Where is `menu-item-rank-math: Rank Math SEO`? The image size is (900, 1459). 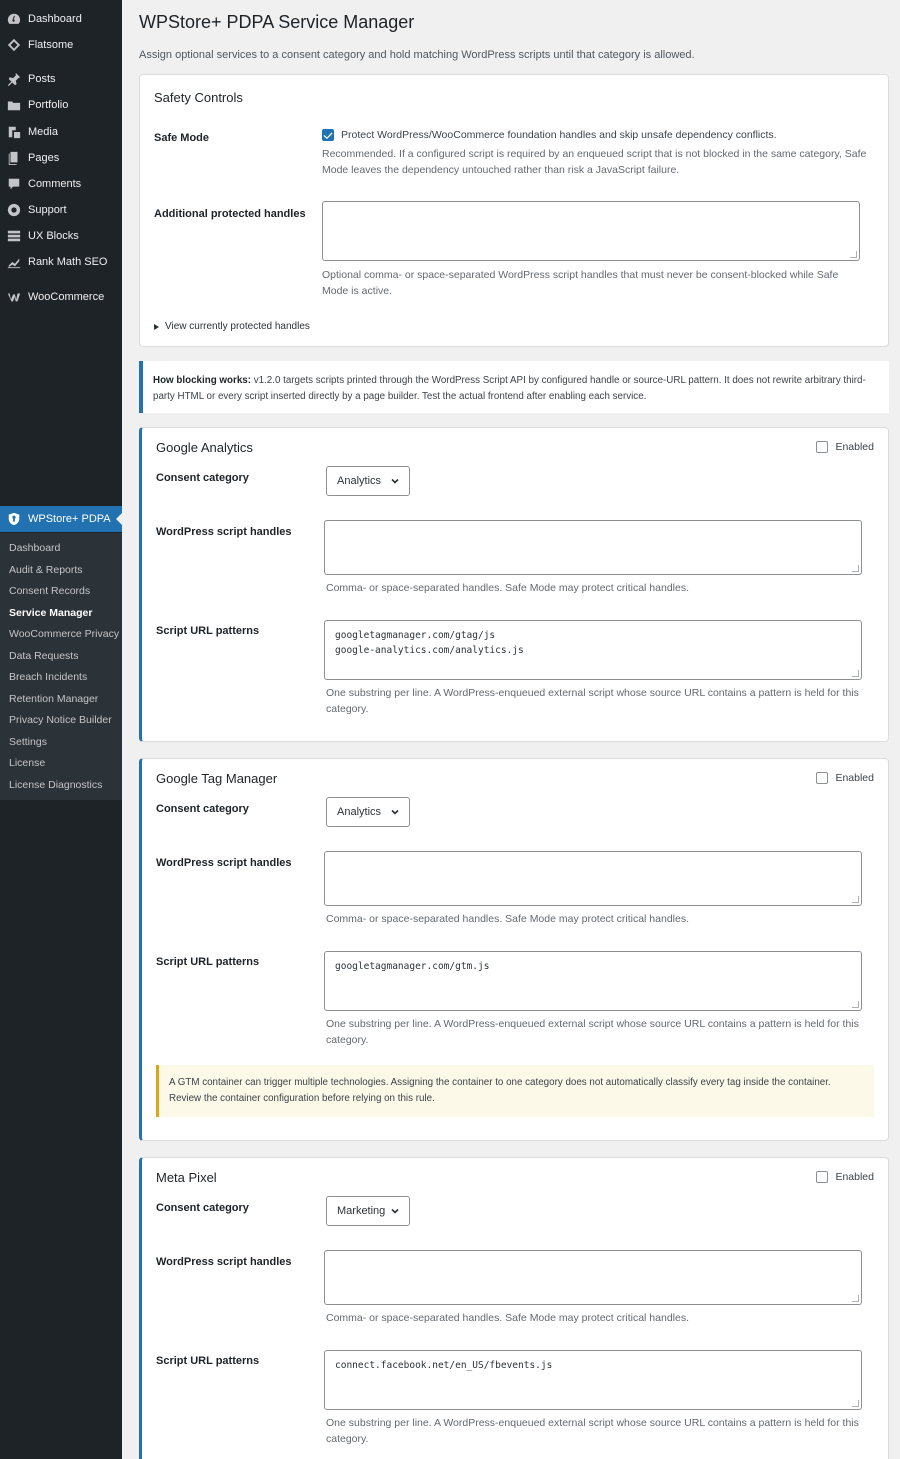
menu-item-rank-math: Rank Math SEO is located at coordinates (61, 262).